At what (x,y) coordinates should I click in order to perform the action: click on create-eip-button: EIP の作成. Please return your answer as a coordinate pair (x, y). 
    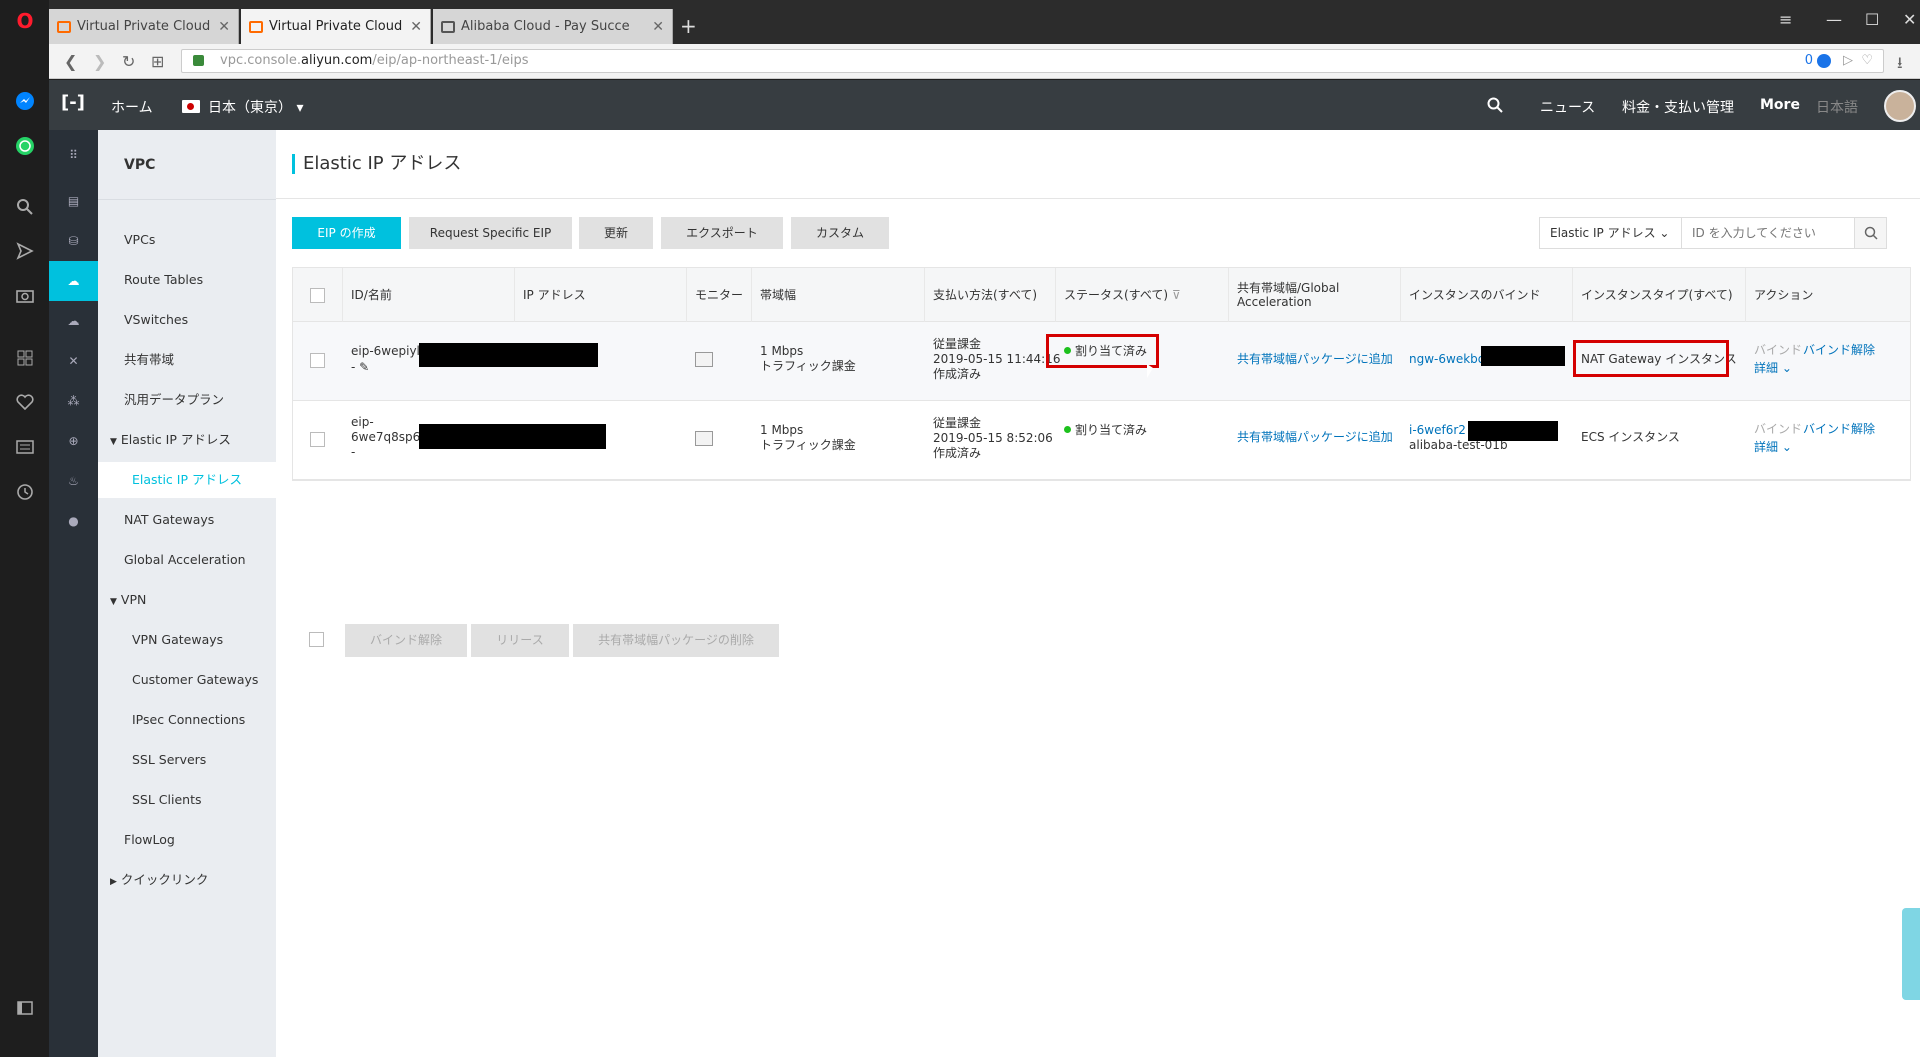
    Looking at the image, I should click on (346, 233).